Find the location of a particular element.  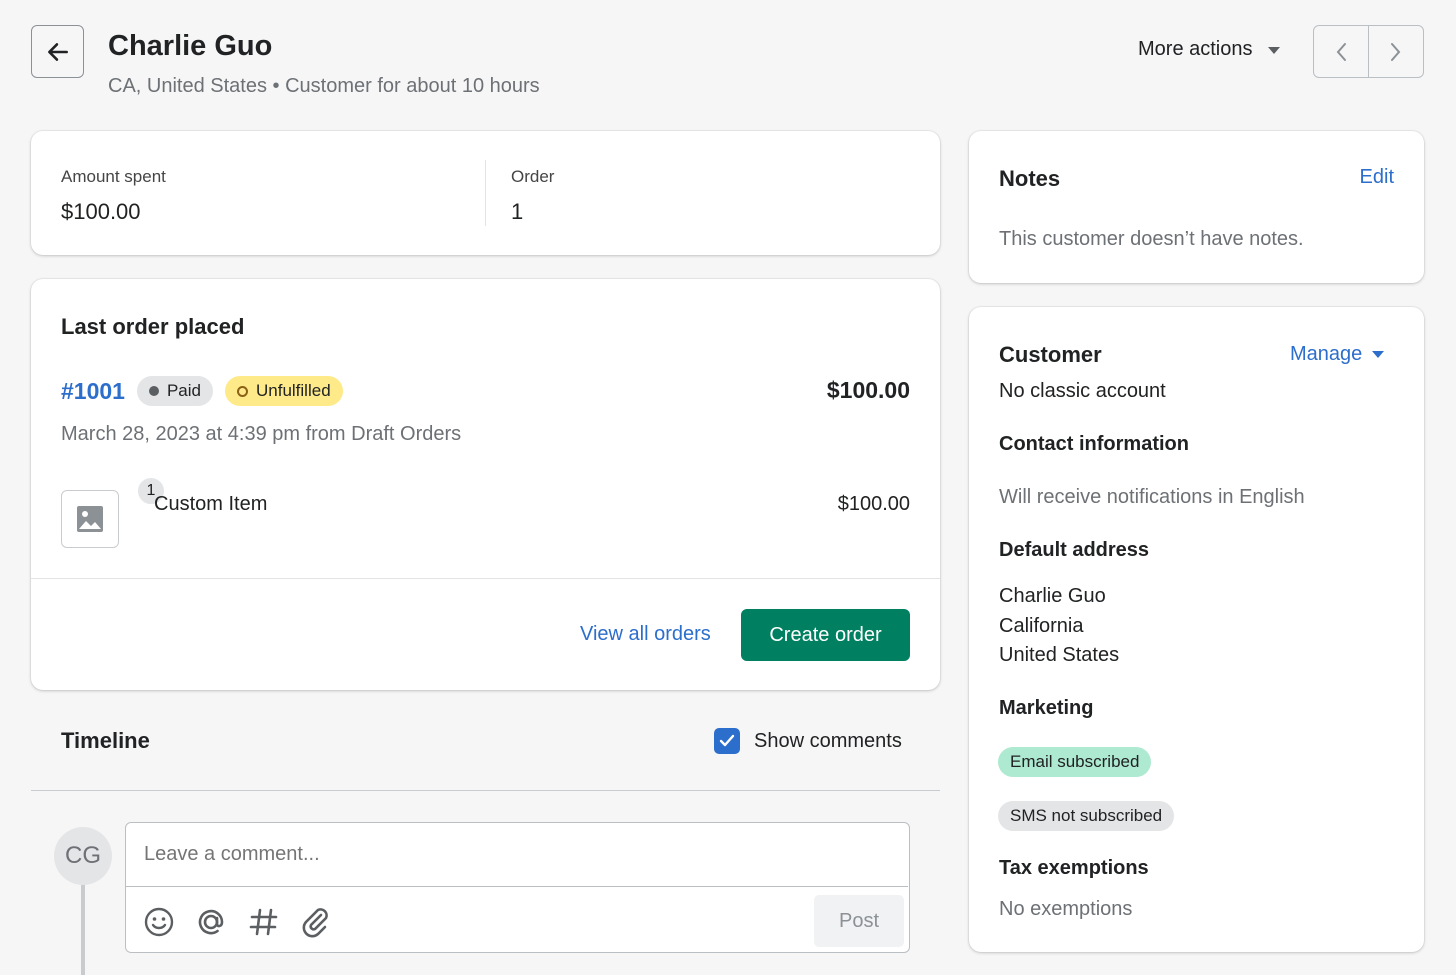

more-actions-label: More actions is located at coordinates (1195, 49).